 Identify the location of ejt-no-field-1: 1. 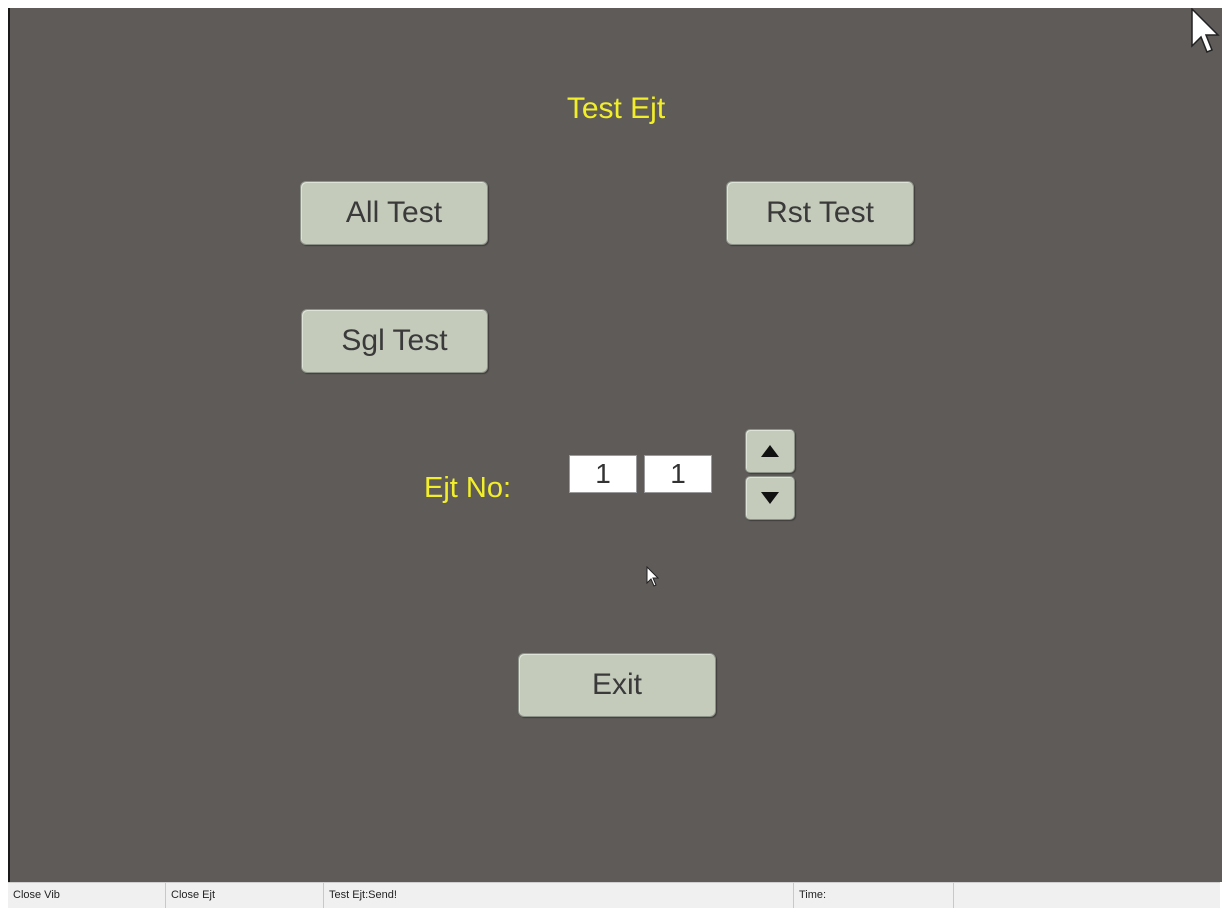
(603, 474).